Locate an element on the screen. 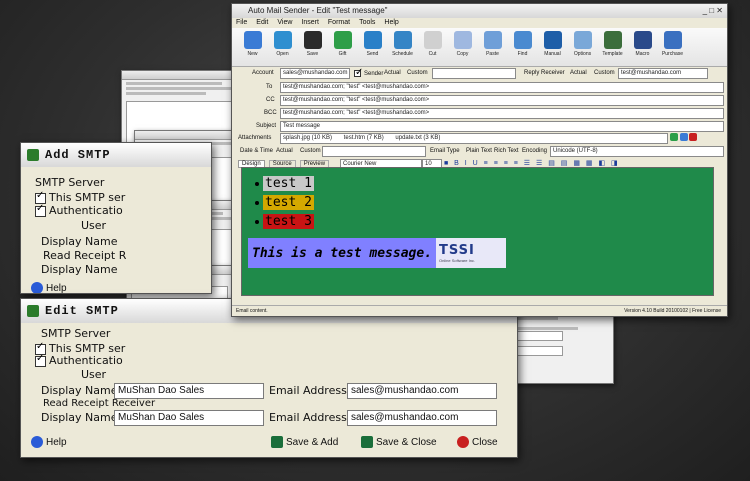 This screenshot has width=750, height=481. menu-tools: Tools is located at coordinates (367, 23).